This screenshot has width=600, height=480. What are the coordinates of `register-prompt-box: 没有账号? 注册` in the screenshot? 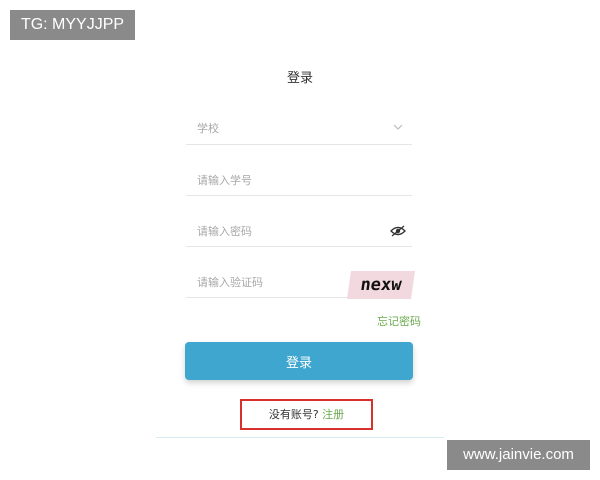 It's located at (306, 414).